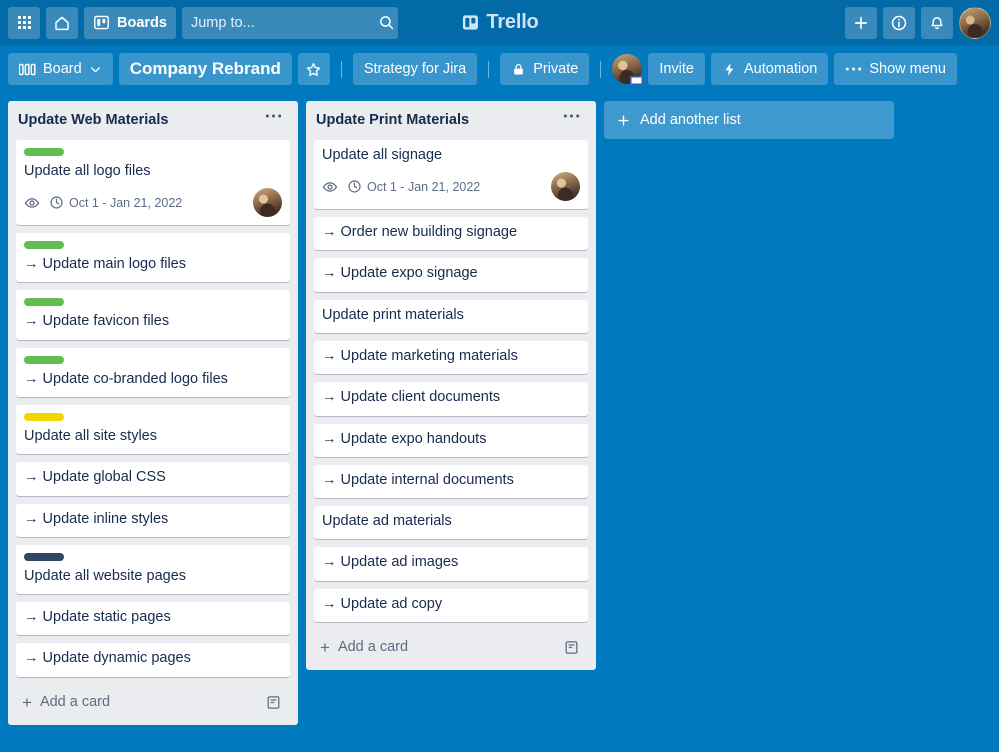  I want to click on board-member-avatar, so click(628, 69).